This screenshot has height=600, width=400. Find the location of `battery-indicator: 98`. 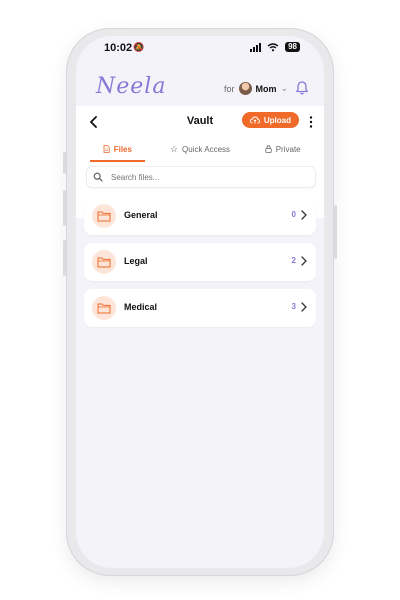

battery-indicator: 98 is located at coordinates (292, 47).